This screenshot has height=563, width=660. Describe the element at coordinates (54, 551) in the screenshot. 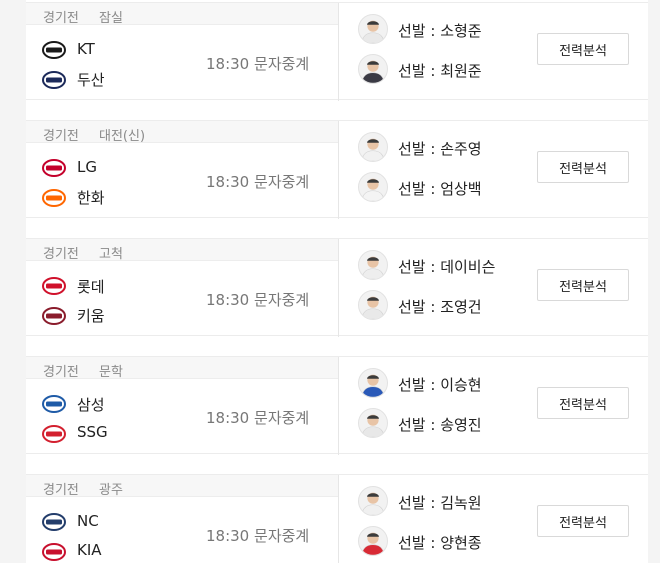

I see `kia-tigers-logo` at that location.